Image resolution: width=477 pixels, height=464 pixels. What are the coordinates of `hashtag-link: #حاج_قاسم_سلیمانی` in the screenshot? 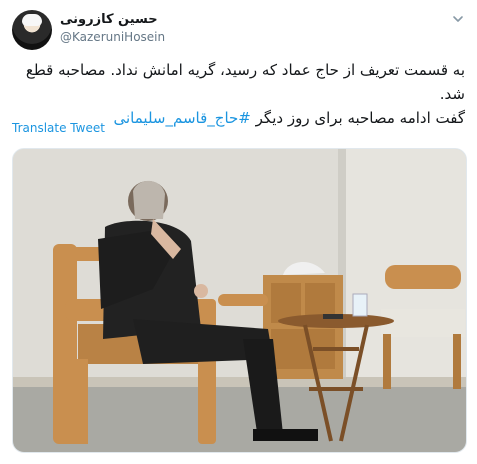 It's located at (182, 118).